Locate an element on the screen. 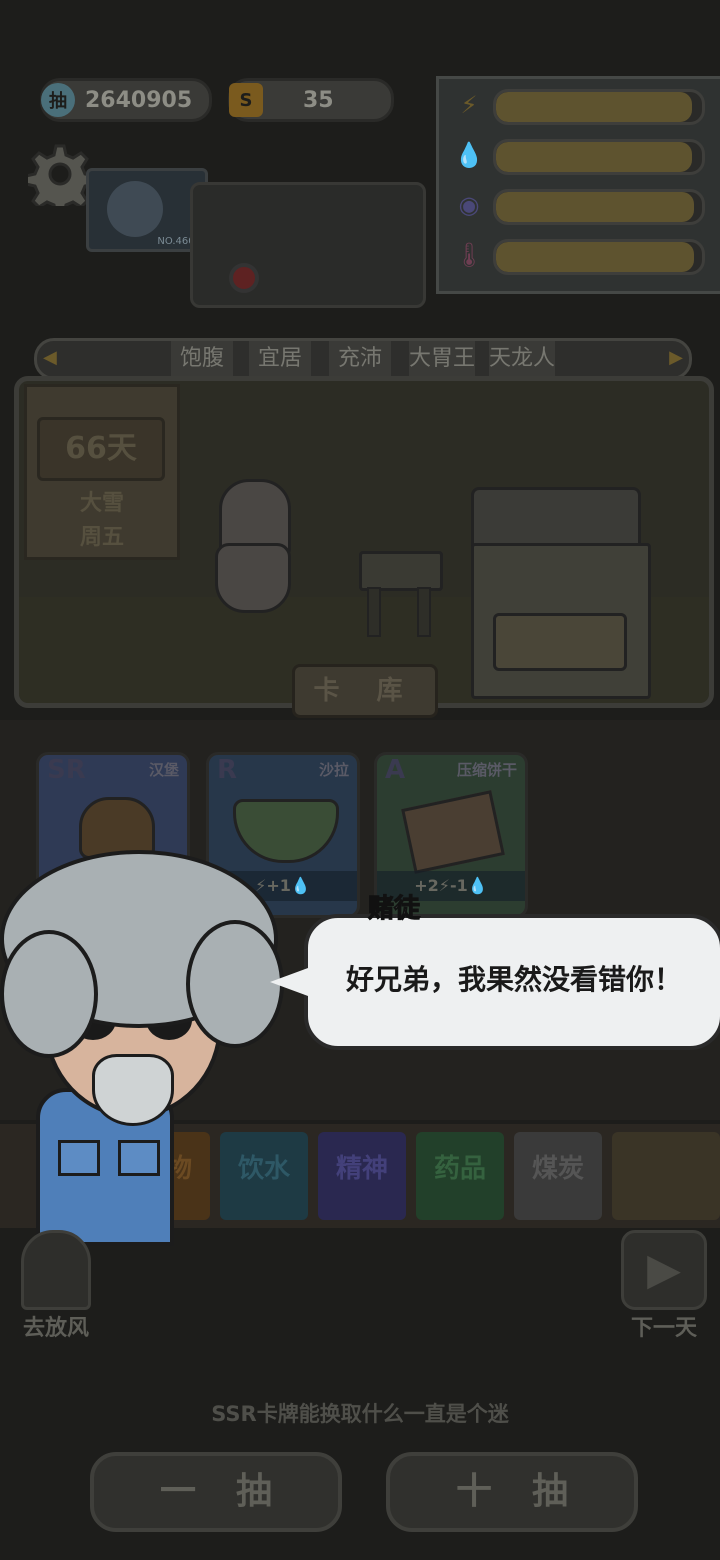 The width and height of the screenshot is (720, 1560). stats-panel: ⚡ 💧 ◉ 🌡 is located at coordinates (578, 185).